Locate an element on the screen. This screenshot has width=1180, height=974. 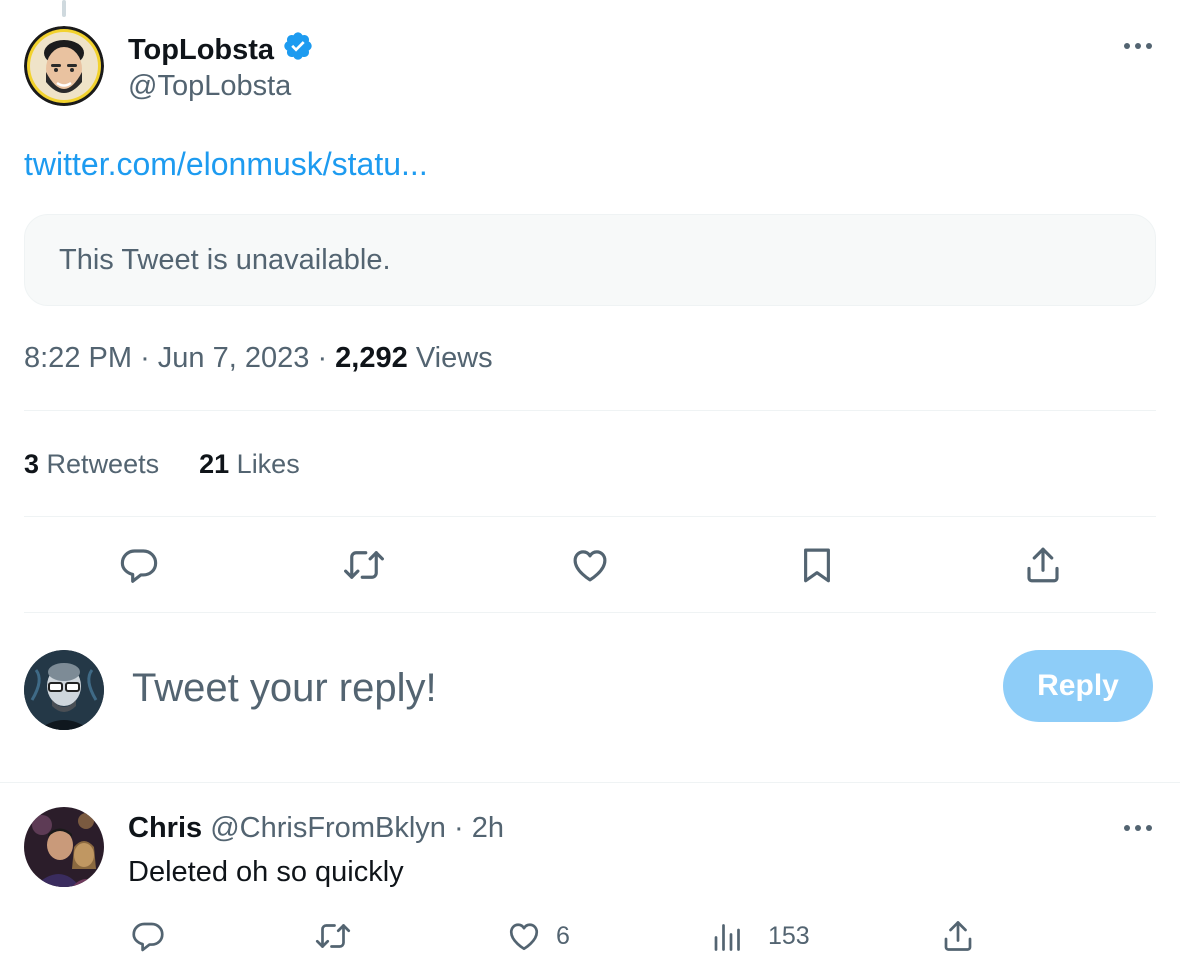
share-icon is located at coordinates (1043, 565).